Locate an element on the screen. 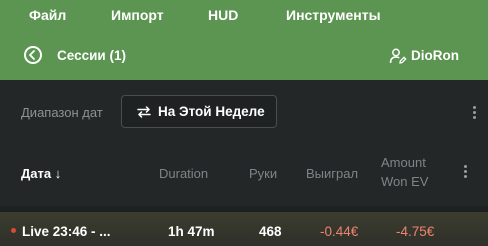 The height and width of the screenshot is (246, 488). user-name: DioRon is located at coordinates (435, 55).